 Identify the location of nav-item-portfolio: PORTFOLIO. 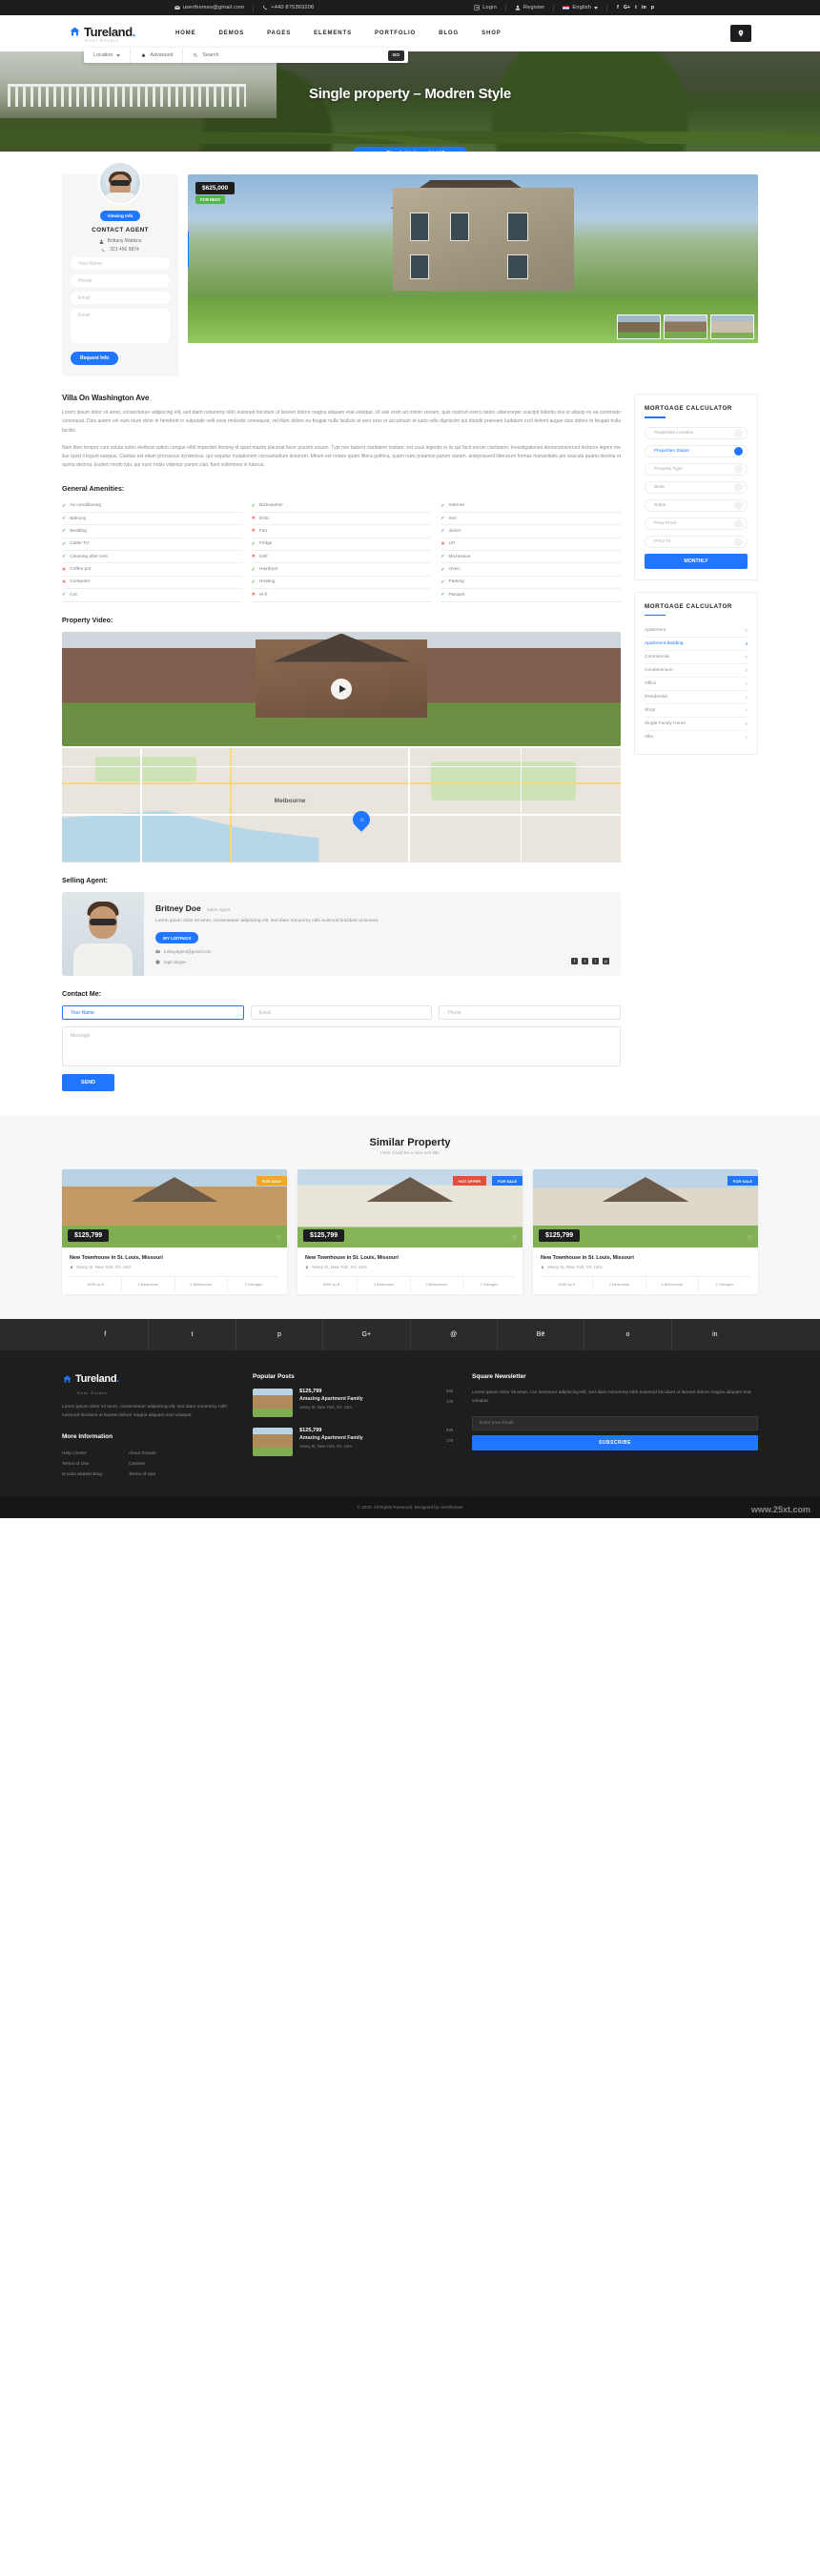
(395, 33).